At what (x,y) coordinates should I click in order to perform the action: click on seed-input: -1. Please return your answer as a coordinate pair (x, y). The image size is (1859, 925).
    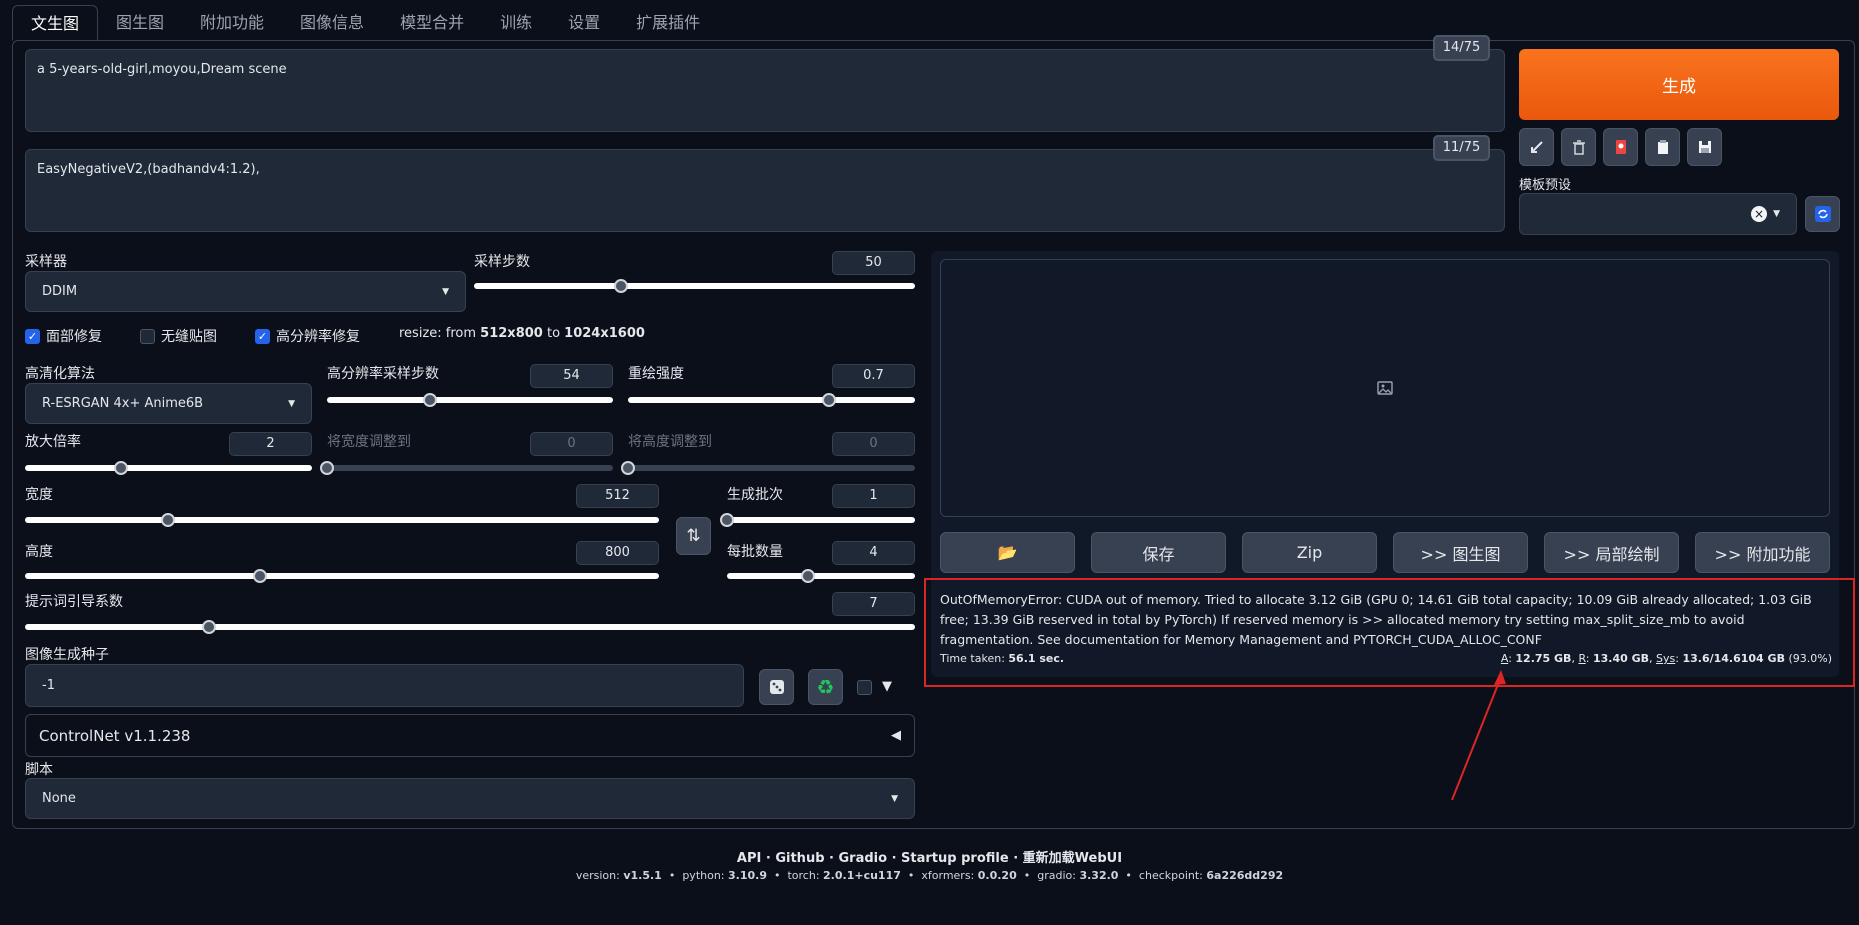
    Looking at the image, I should click on (384, 685).